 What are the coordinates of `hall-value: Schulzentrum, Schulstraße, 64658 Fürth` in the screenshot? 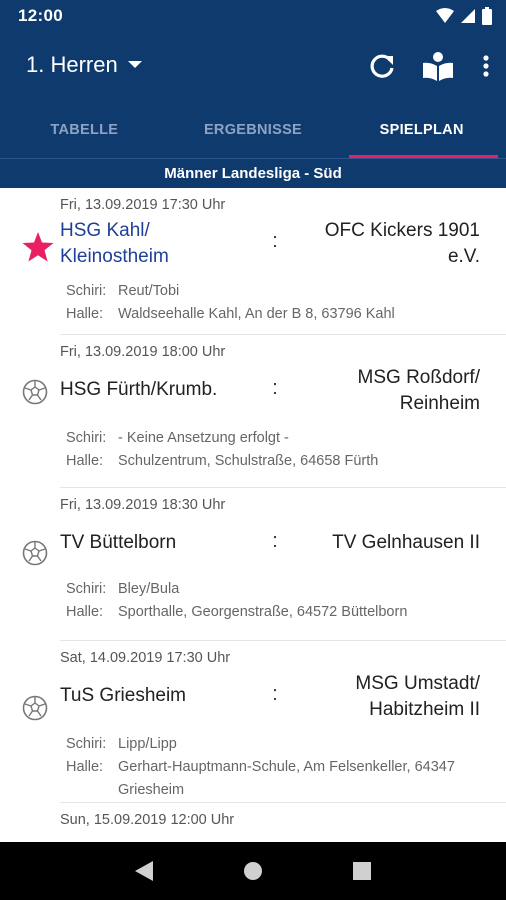 It's located at (248, 461).